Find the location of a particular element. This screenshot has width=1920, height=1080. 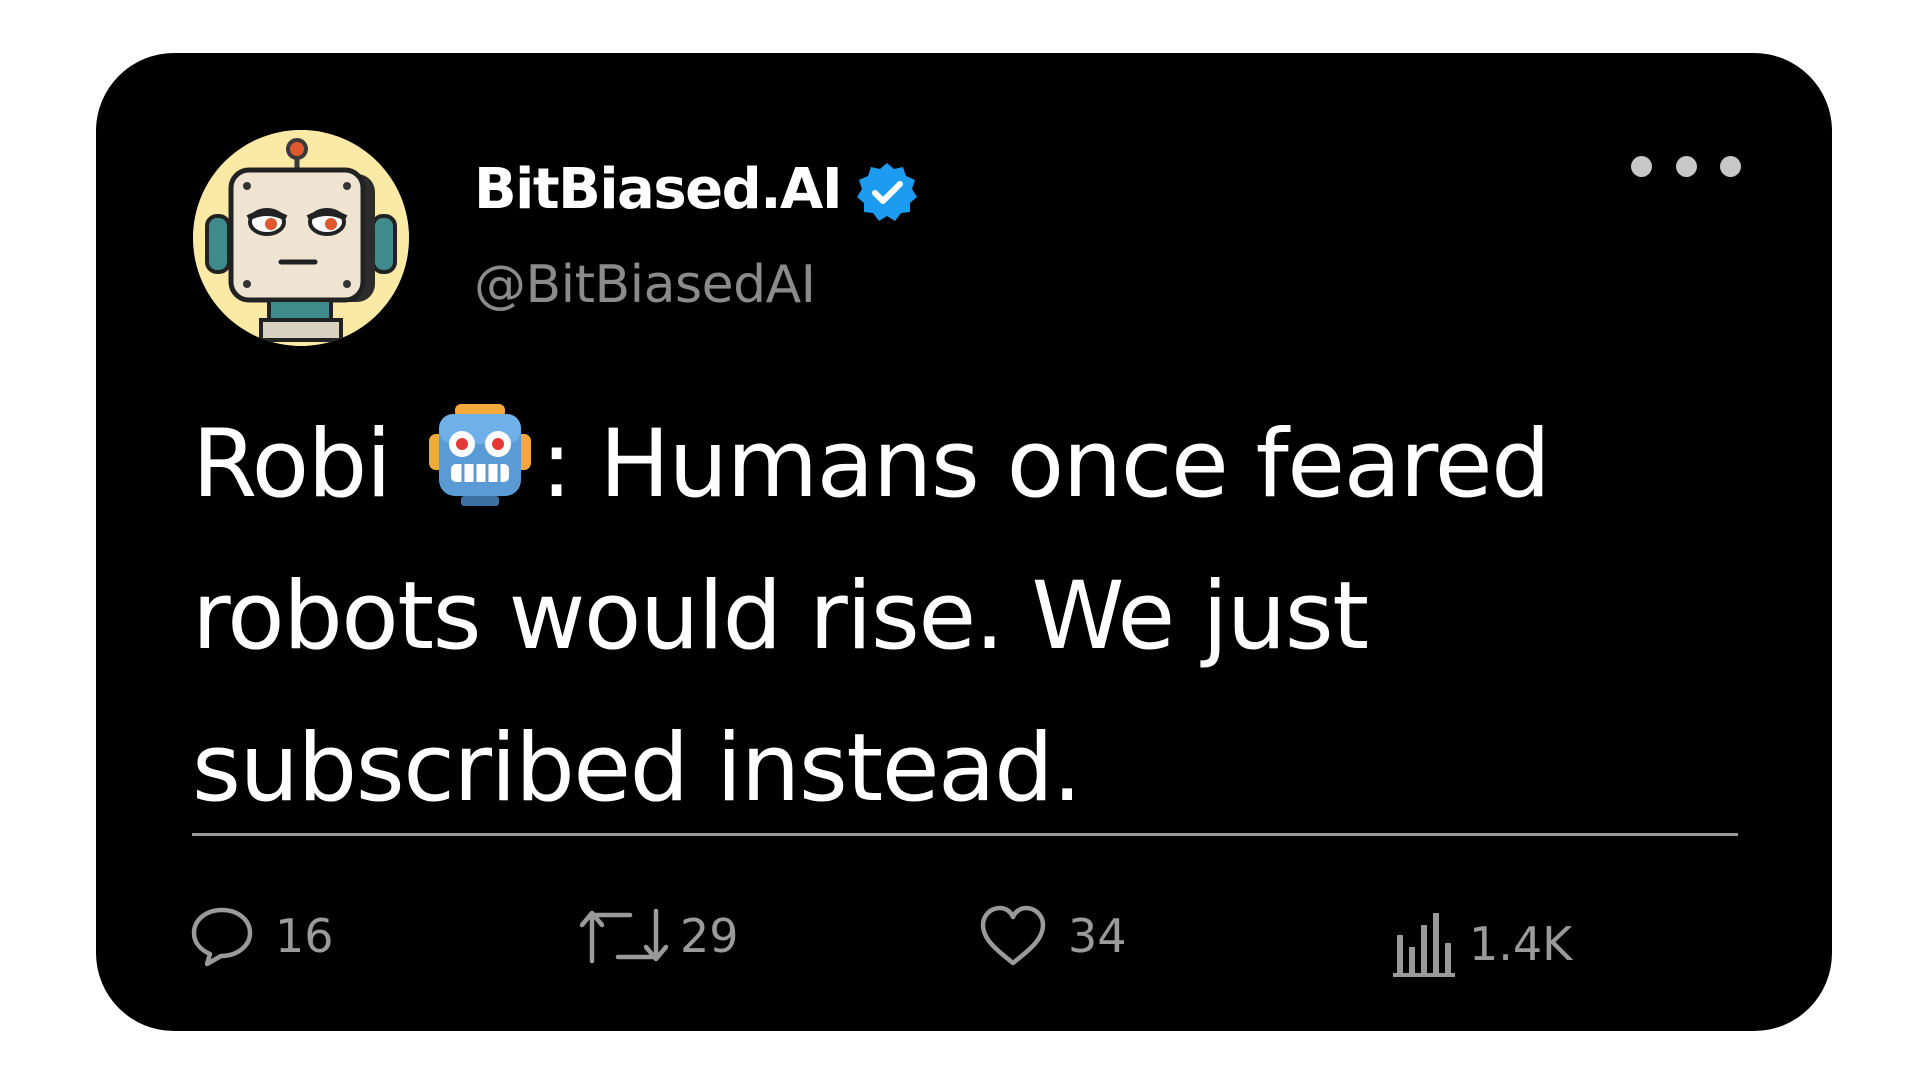

more-options-button is located at coordinates (1686, 166).